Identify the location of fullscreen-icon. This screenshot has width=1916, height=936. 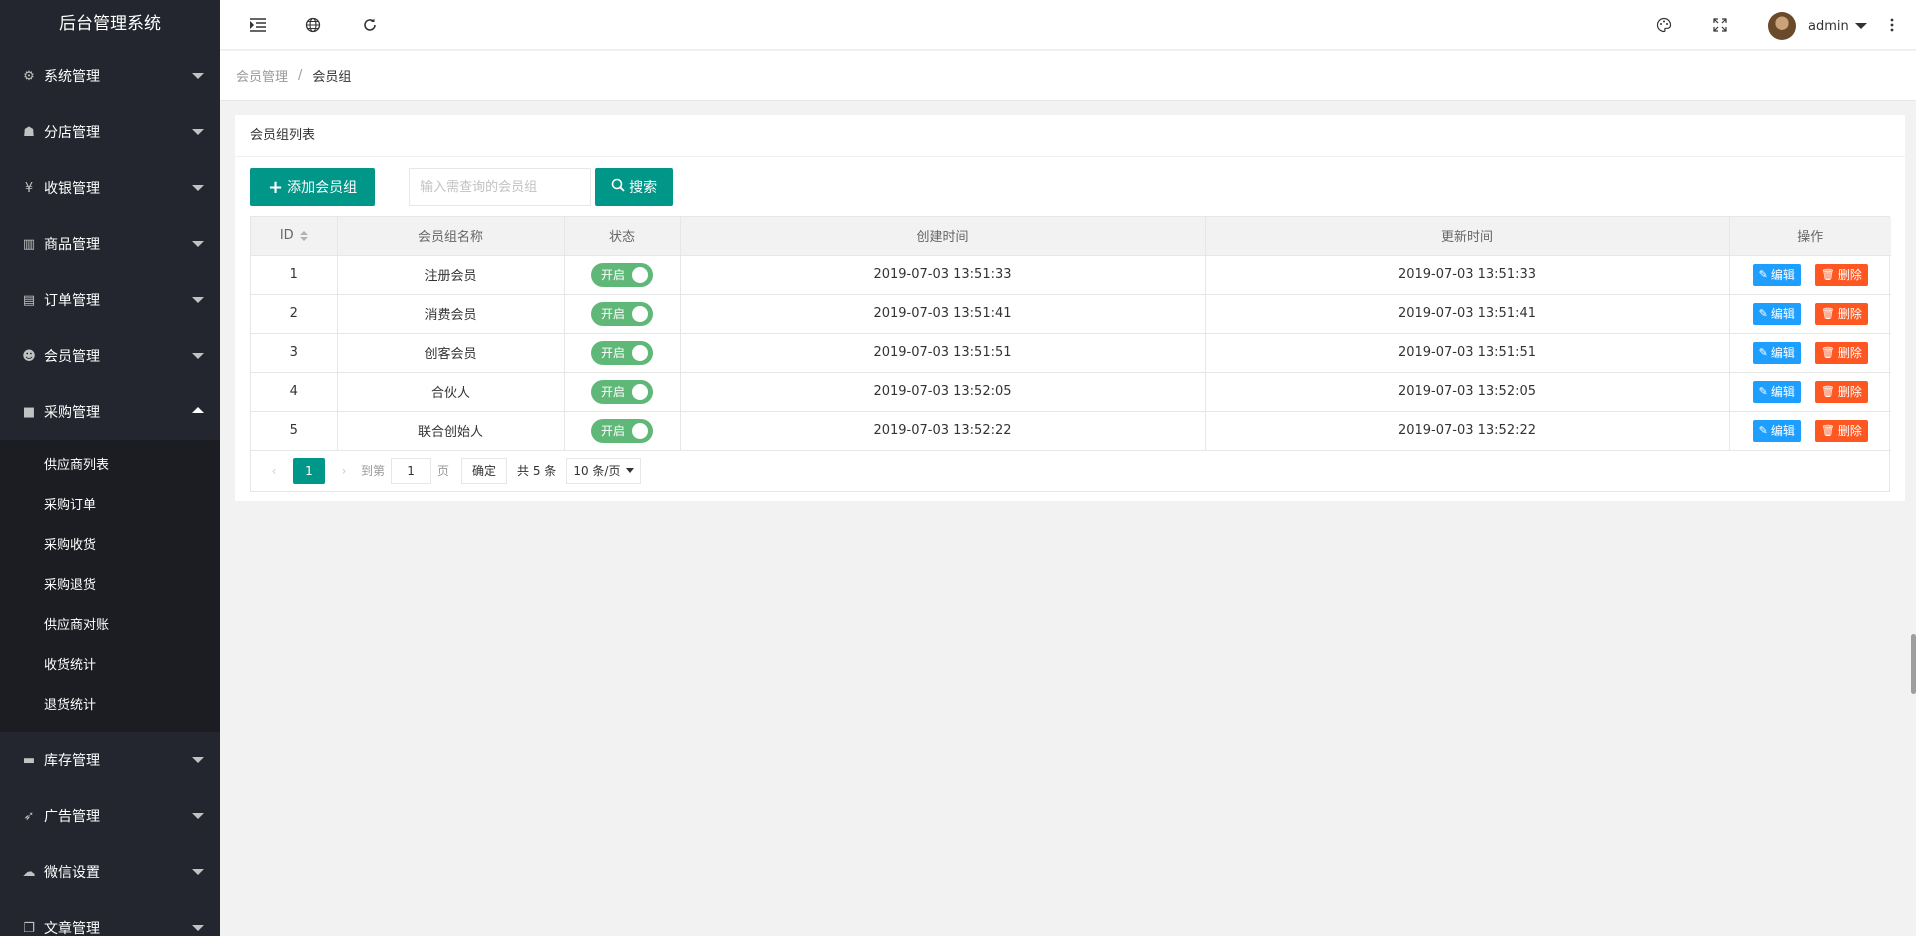
(1720, 25).